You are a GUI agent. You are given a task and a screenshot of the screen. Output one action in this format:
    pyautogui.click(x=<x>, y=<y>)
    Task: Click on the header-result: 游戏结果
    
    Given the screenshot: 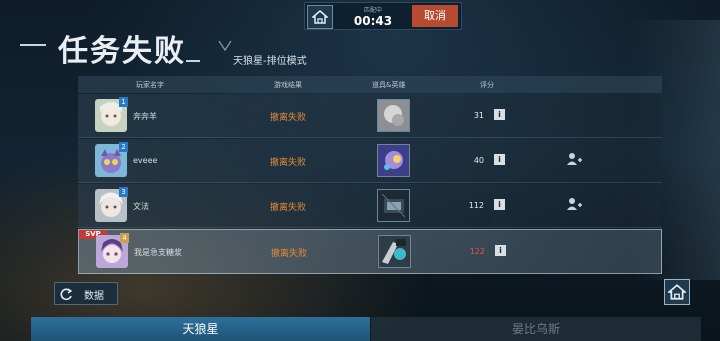 What is the action you would take?
    pyautogui.click(x=288, y=85)
    